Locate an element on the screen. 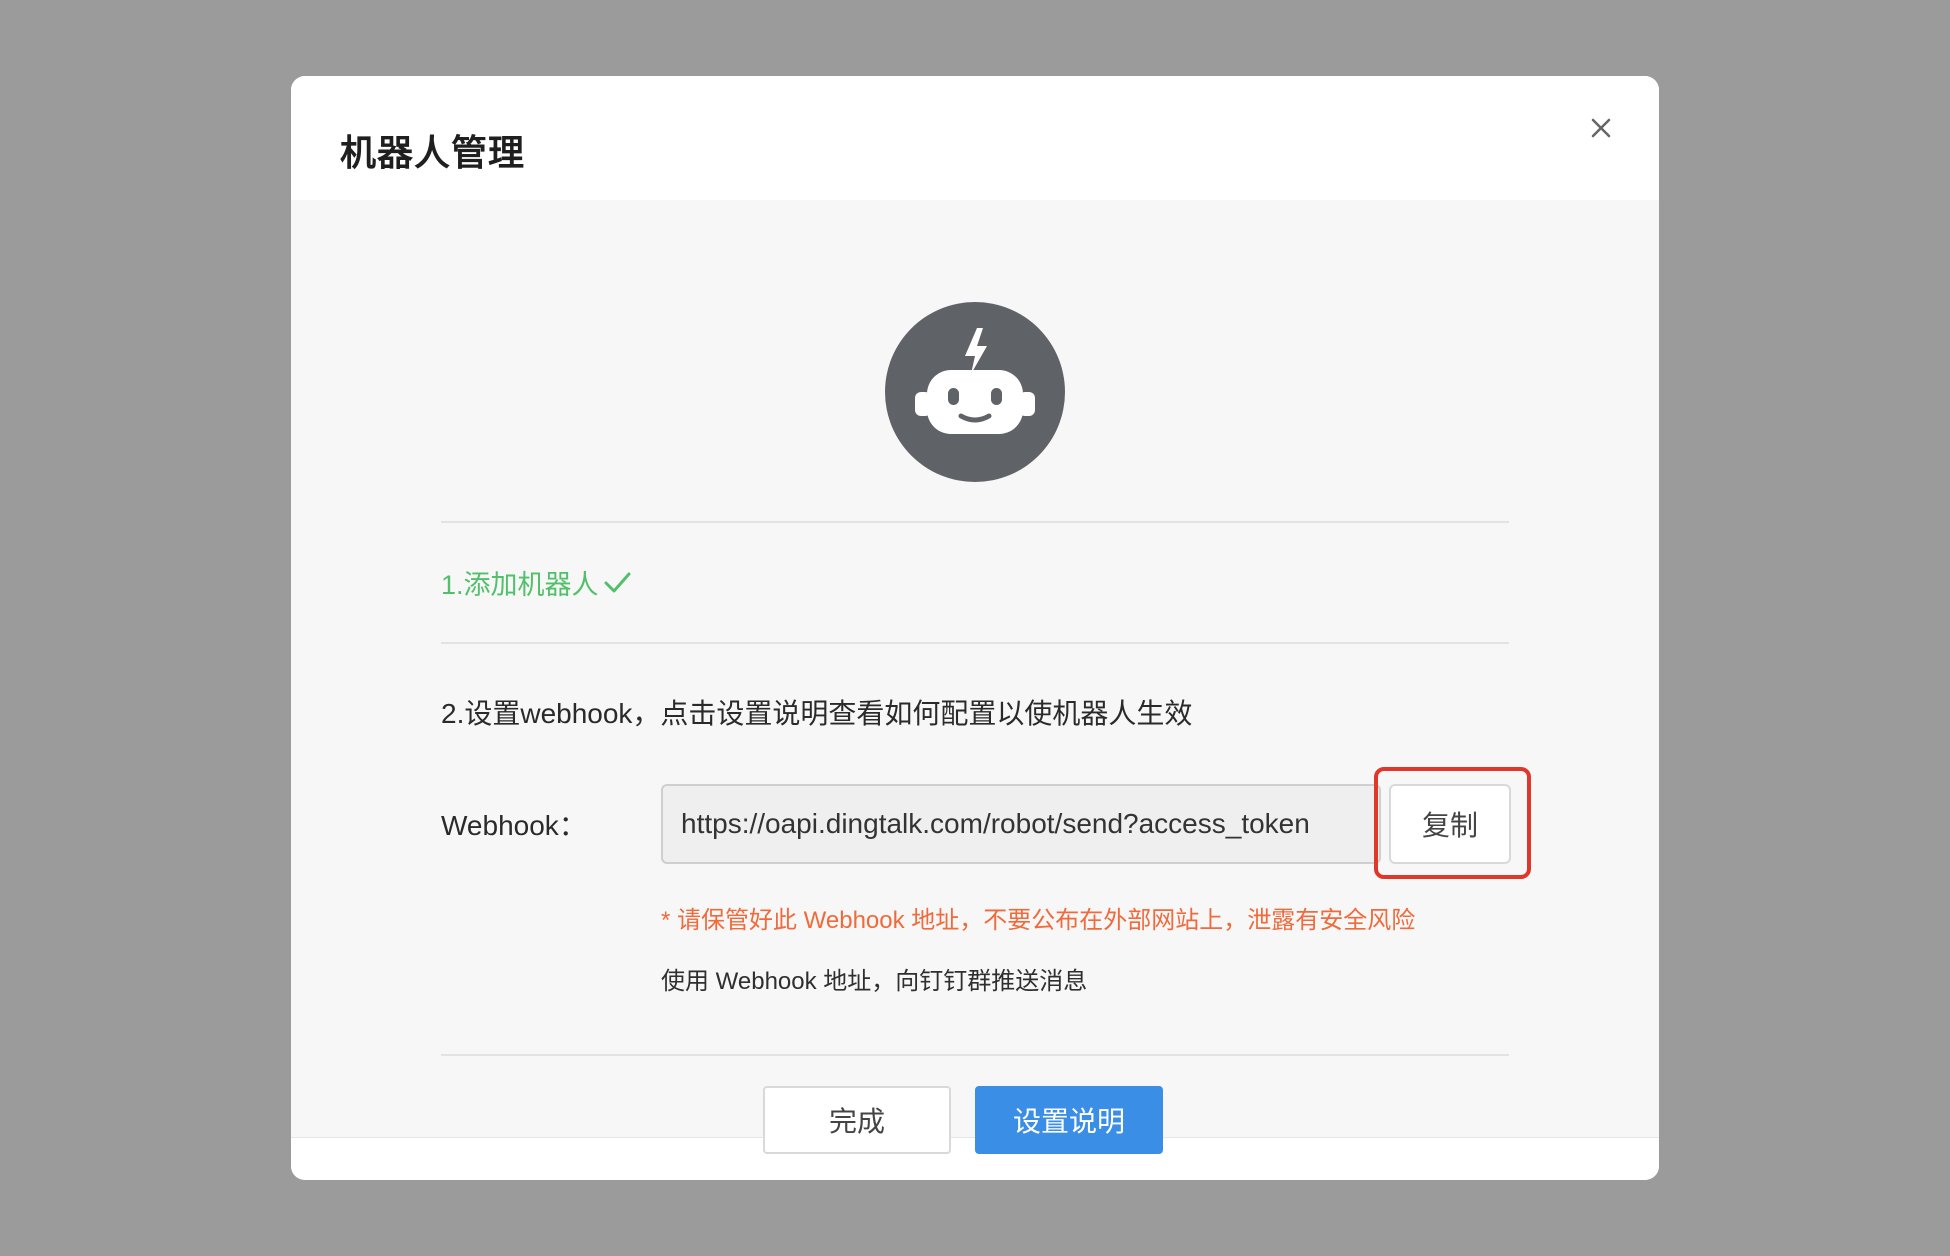 The height and width of the screenshot is (1256, 1950). webhook-hint: 使用 Webhook 地址，向钉钉群推送消息 is located at coordinates (874, 981).